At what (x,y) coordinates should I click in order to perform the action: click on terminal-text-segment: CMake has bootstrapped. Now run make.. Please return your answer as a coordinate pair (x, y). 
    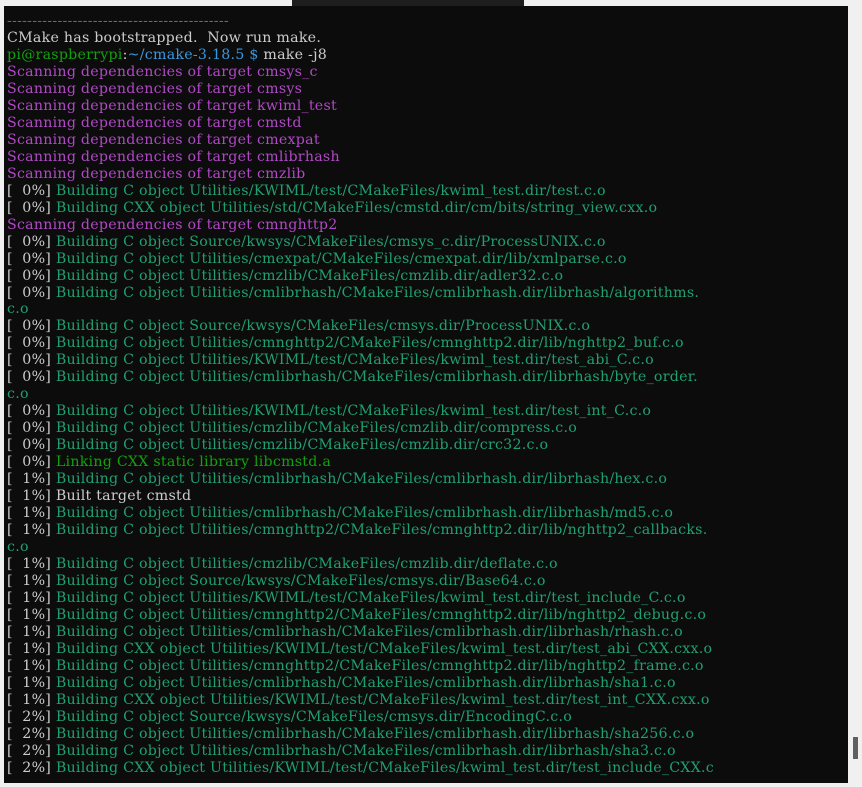
    Looking at the image, I should click on (164, 37).